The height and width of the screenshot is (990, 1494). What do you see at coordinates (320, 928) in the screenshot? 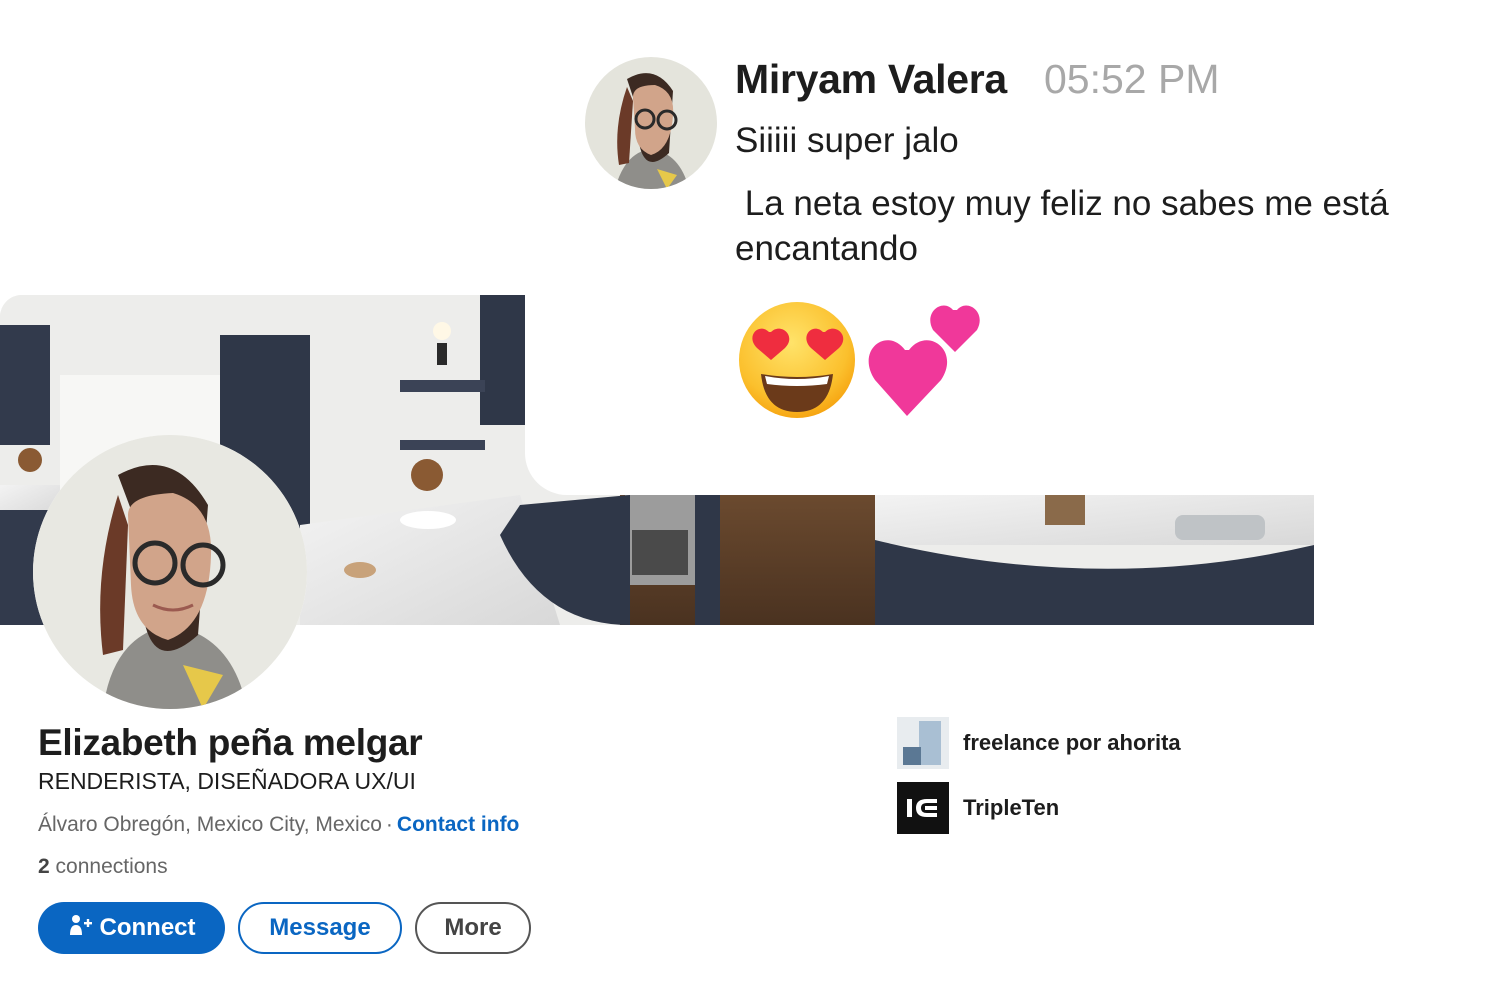
I see `message-button: Message` at bounding box center [320, 928].